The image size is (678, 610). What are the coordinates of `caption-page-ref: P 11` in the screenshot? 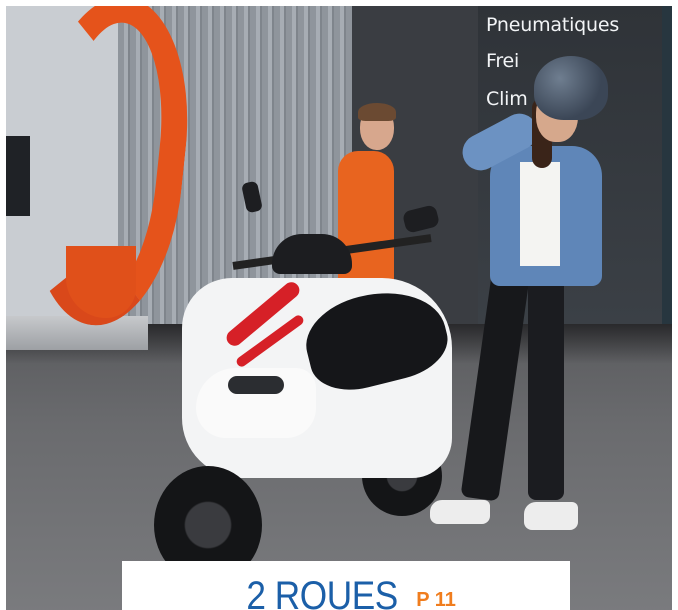 It's located at (436, 599).